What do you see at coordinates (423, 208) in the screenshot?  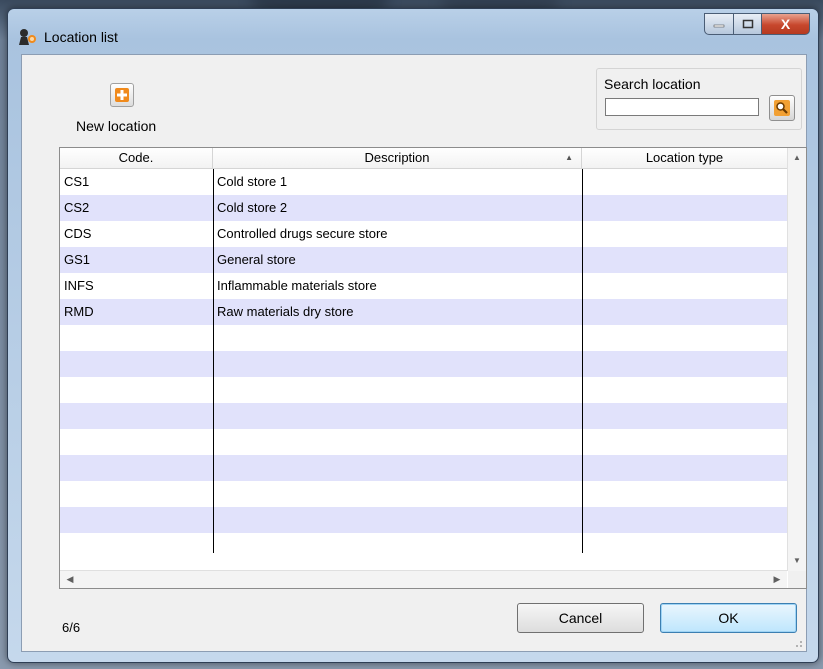 I see `table-row: CS2 Cold store 2` at bounding box center [423, 208].